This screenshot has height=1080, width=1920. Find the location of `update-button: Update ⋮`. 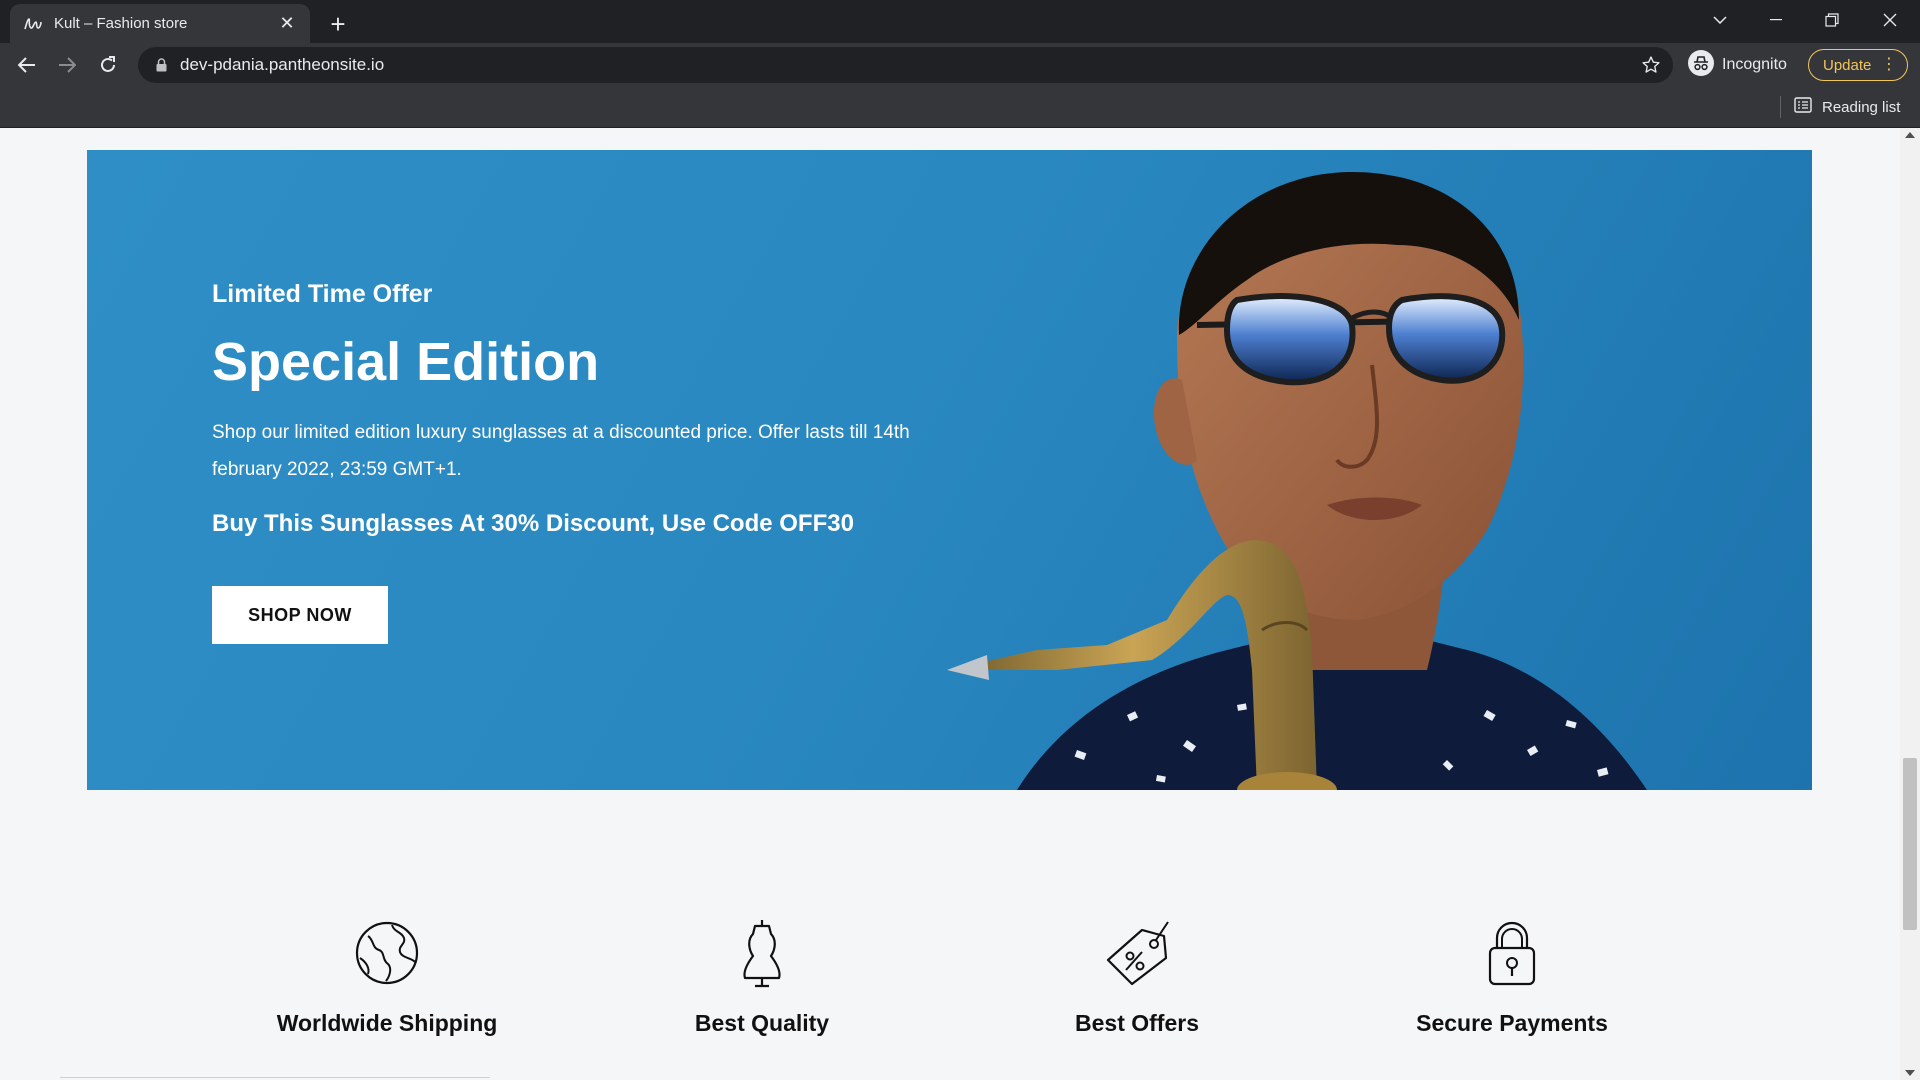

update-button: Update ⋮ is located at coordinates (1858, 65).